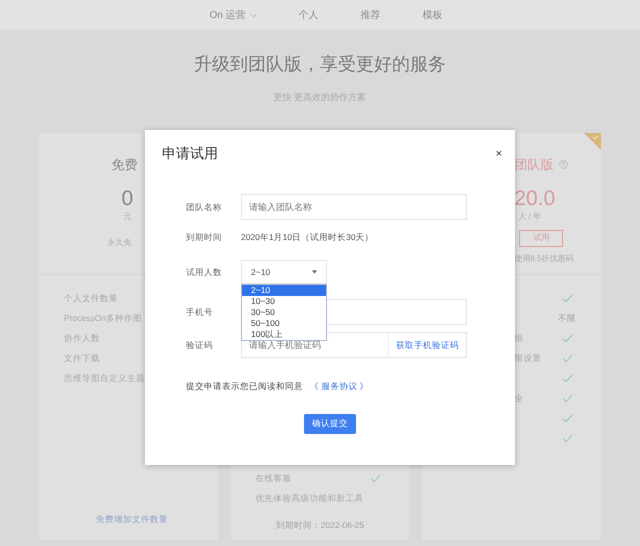  I want to click on feature-label: ProcessOn多种作图, so click(103, 318).